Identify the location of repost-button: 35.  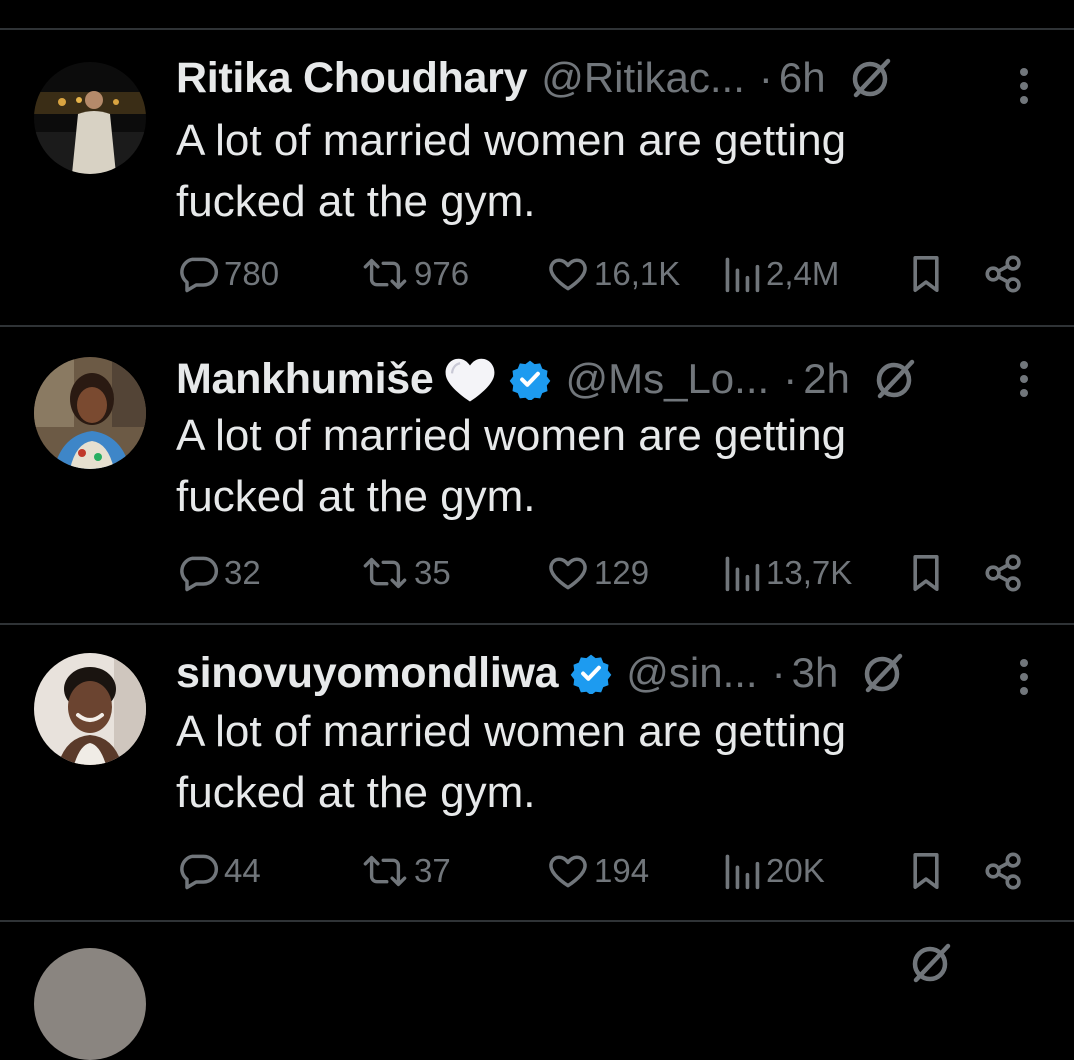
(405, 573).